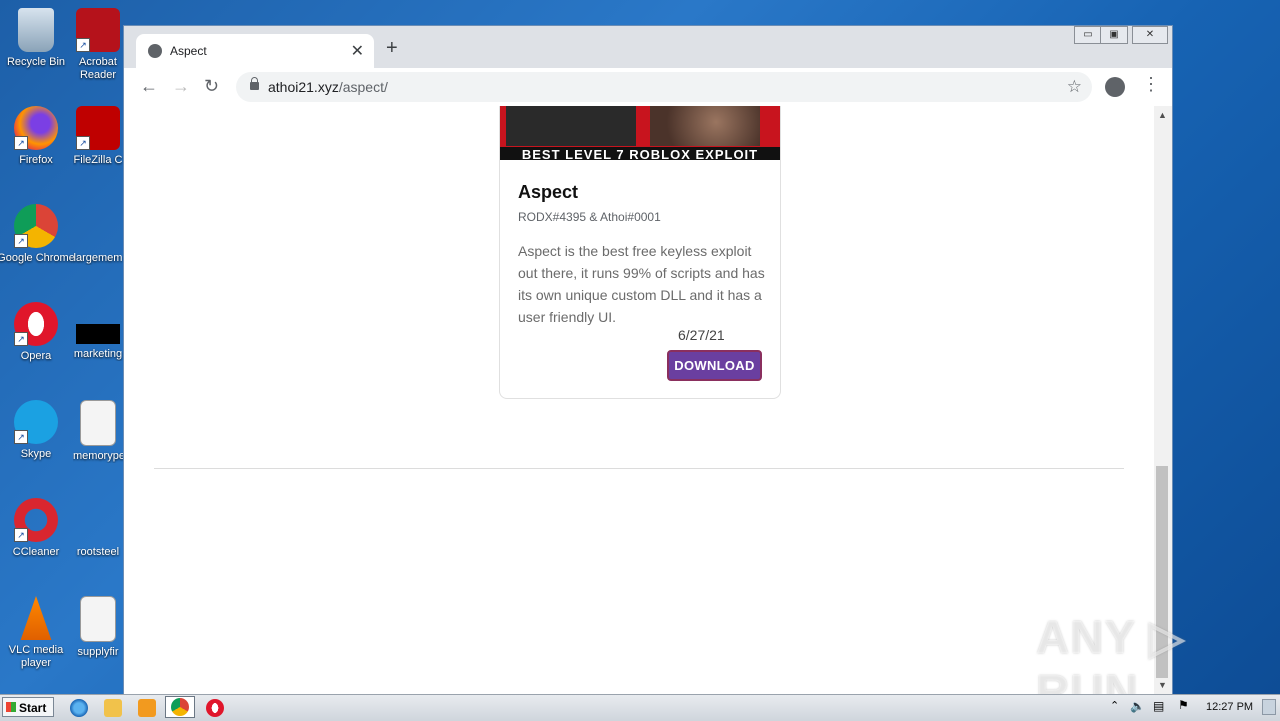 This screenshot has width=1280, height=721. What do you see at coordinates (98, 30) in the screenshot?
I see `acrobat-icon: ↗` at bounding box center [98, 30].